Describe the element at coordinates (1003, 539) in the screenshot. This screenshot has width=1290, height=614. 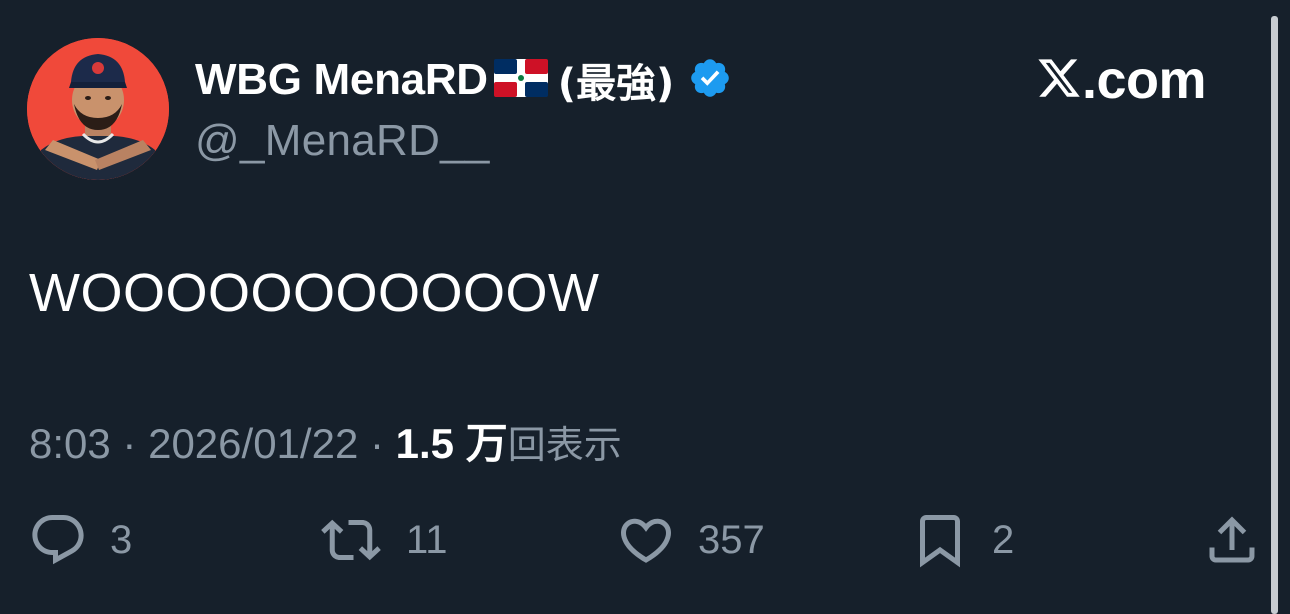
I see `bookmark-count: 2` at that location.